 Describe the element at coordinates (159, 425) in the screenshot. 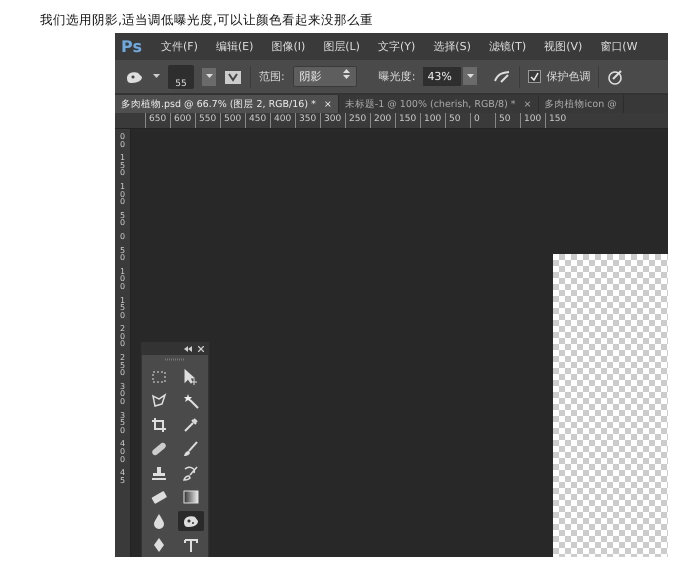

I see `crop-icon` at that location.